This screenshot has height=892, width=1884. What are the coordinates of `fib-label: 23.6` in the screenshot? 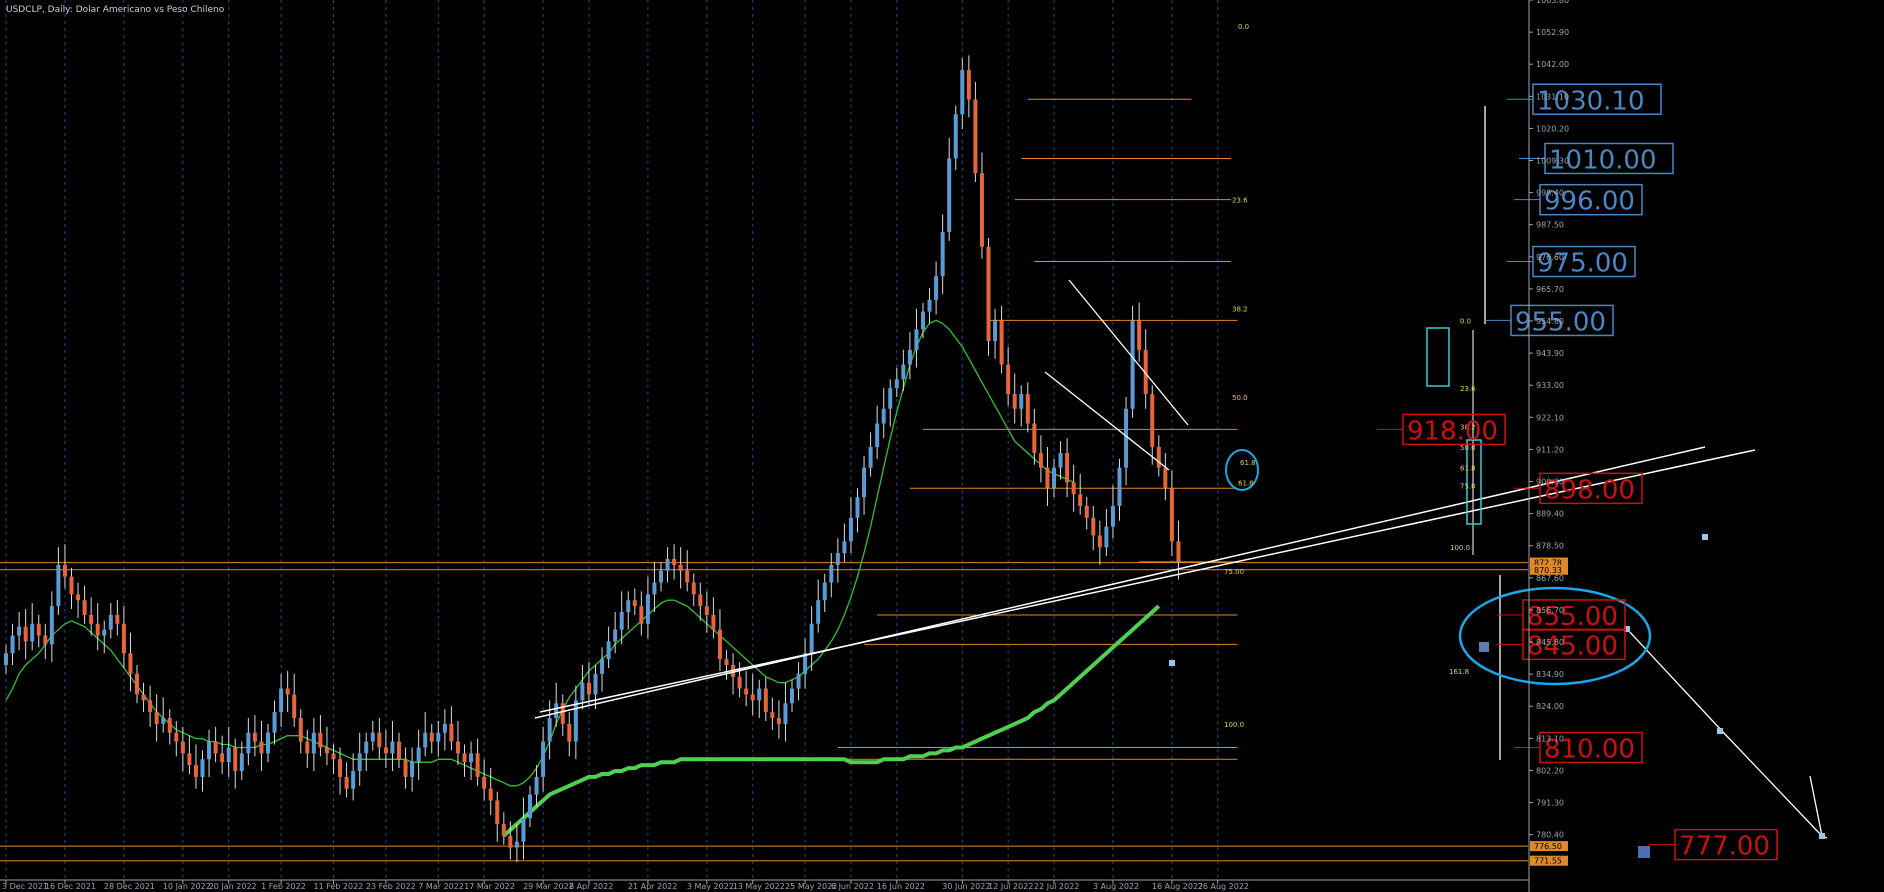 It's located at (1468, 389).